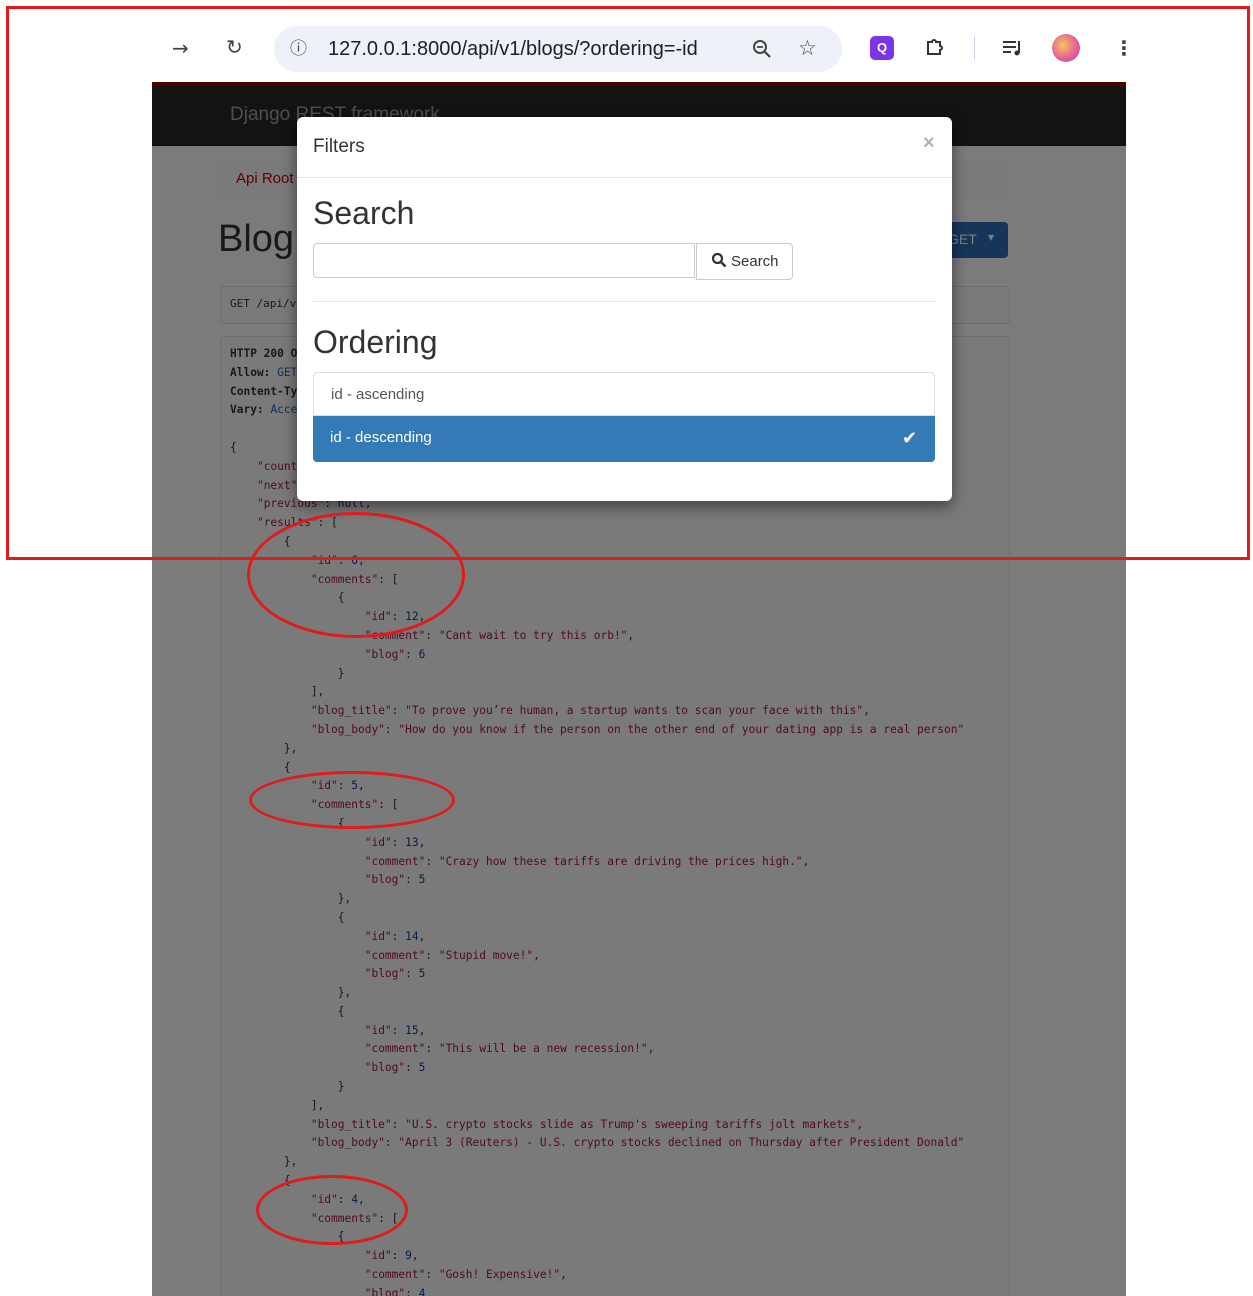 The image size is (1253, 1296). What do you see at coordinates (234, 47) in the screenshot?
I see `reload-icon: ↻` at bounding box center [234, 47].